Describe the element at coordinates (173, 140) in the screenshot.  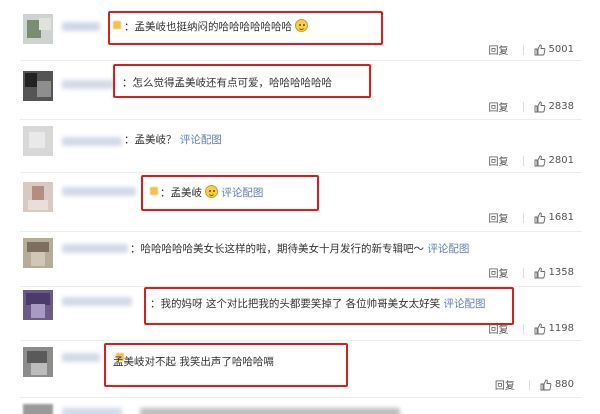
I see `comment-text: ：孟美岐？ 评论配图` at that location.